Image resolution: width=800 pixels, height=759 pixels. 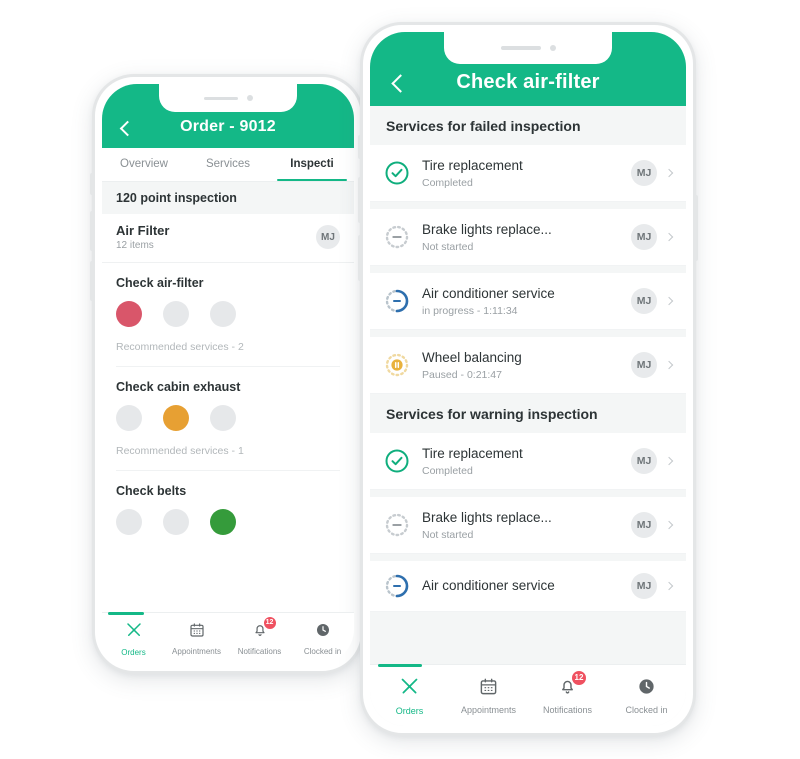 What do you see at coordinates (579, 677) in the screenshot?
I see `notification-badge: 12` at bounding box center [579, 677].